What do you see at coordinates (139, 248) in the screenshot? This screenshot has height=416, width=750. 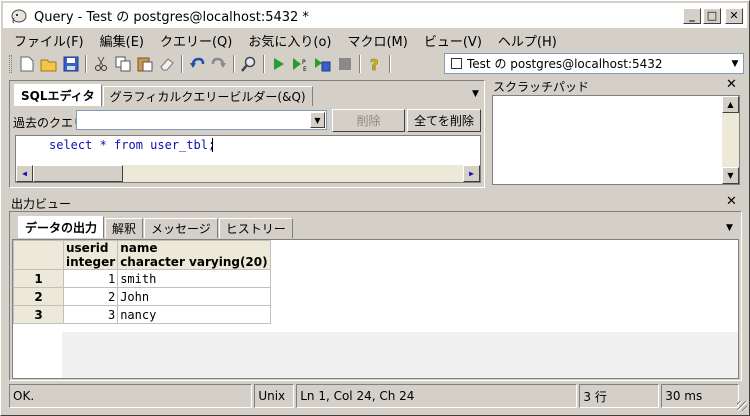 I see `column-name: name` at bounding box center [139, 248].